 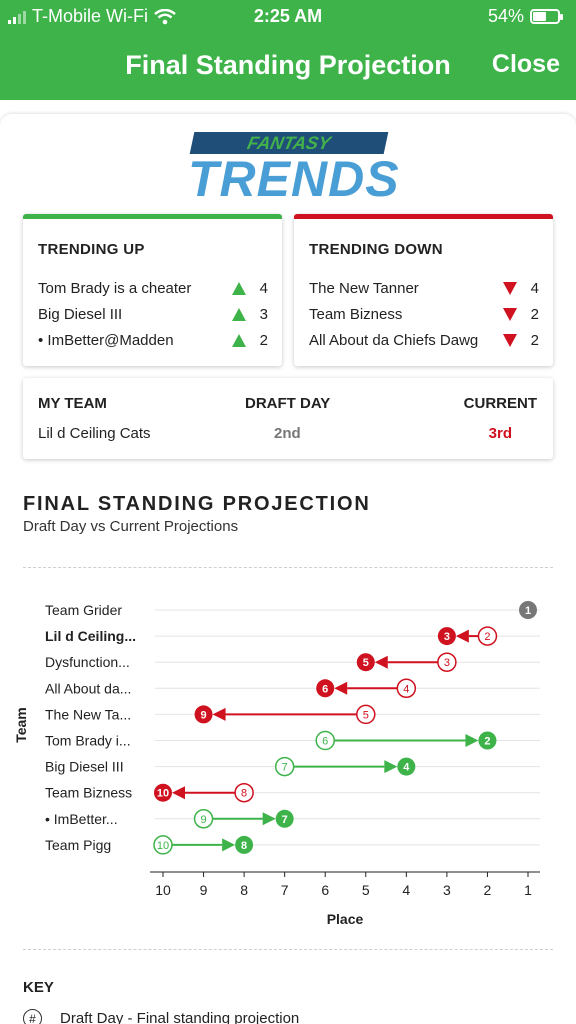 What do you see at coordinates (500, 403) in the screenshot?
I see `current-label: CURRENT` at bounding box center [500, 403].